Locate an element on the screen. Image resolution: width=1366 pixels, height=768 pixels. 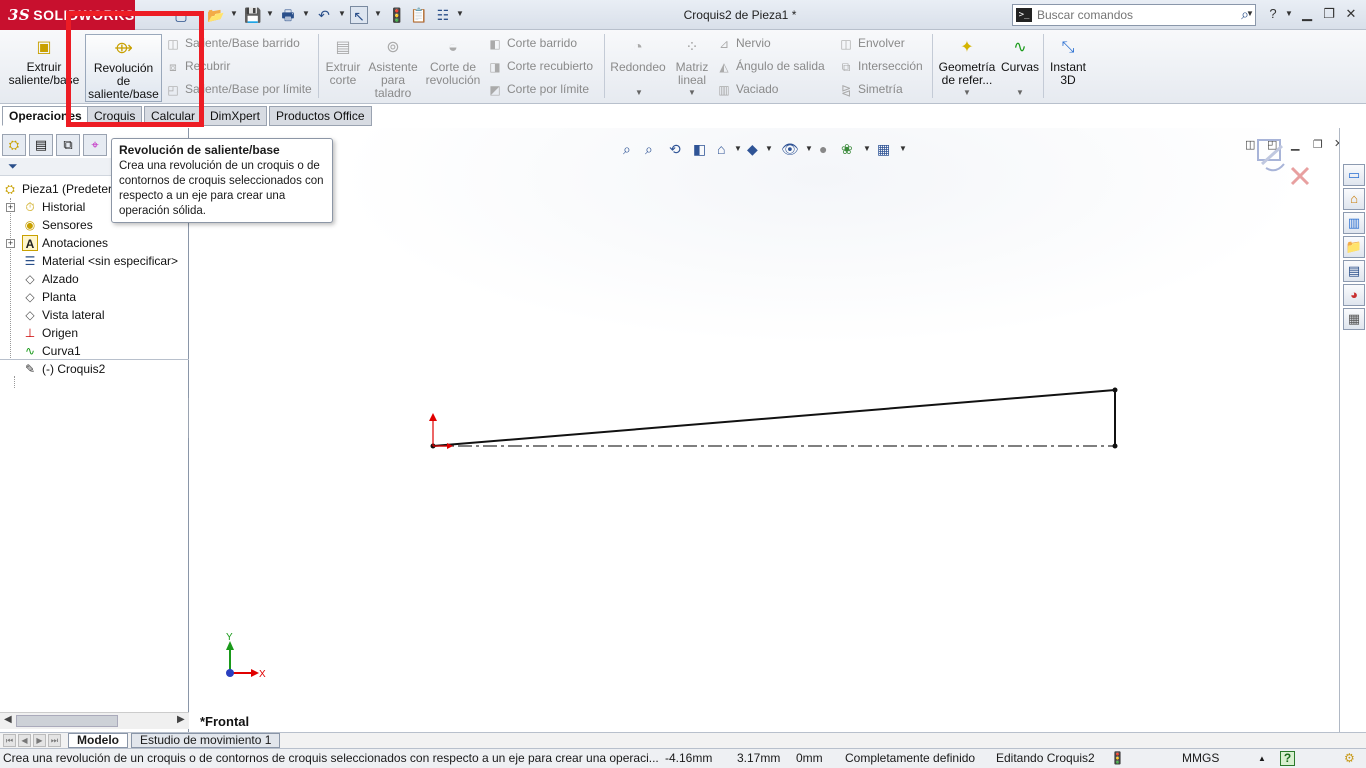
tab-dimxpert: DimXpert is located at coordinates (235, 116).